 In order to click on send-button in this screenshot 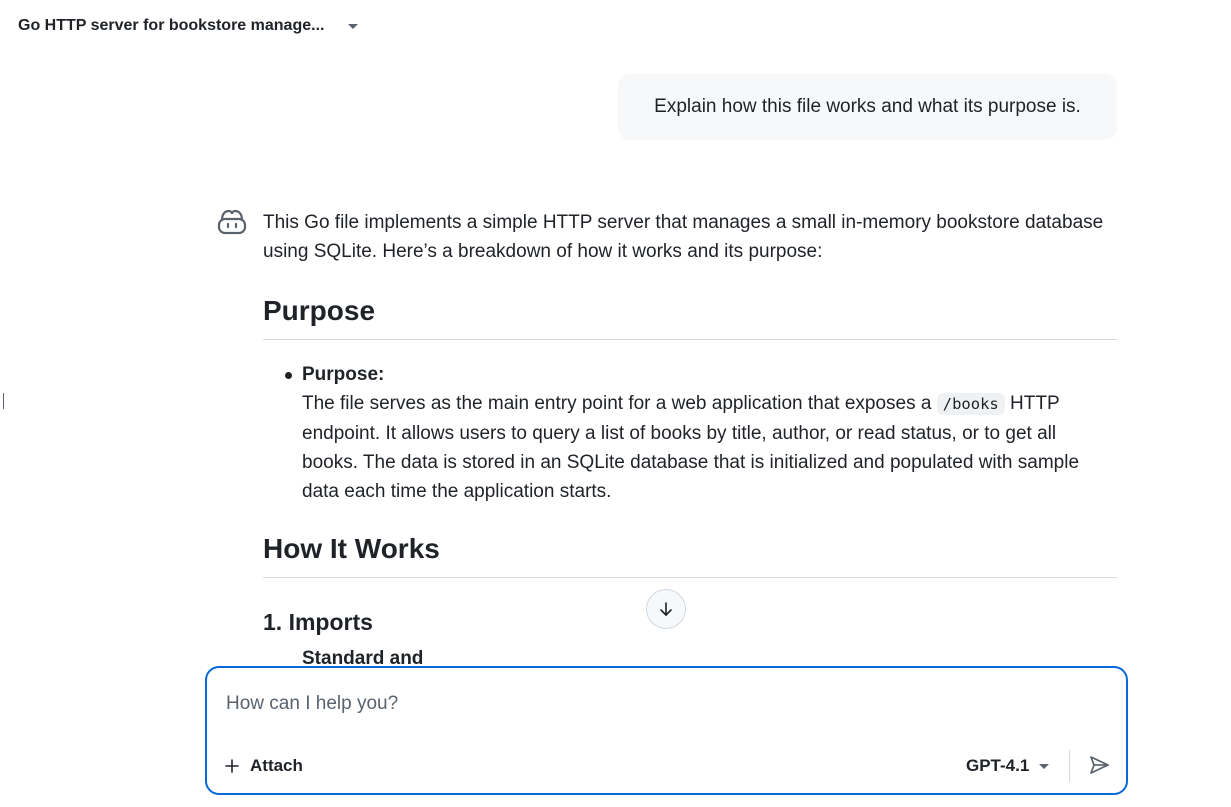, I will do `click(1099, 765)`.